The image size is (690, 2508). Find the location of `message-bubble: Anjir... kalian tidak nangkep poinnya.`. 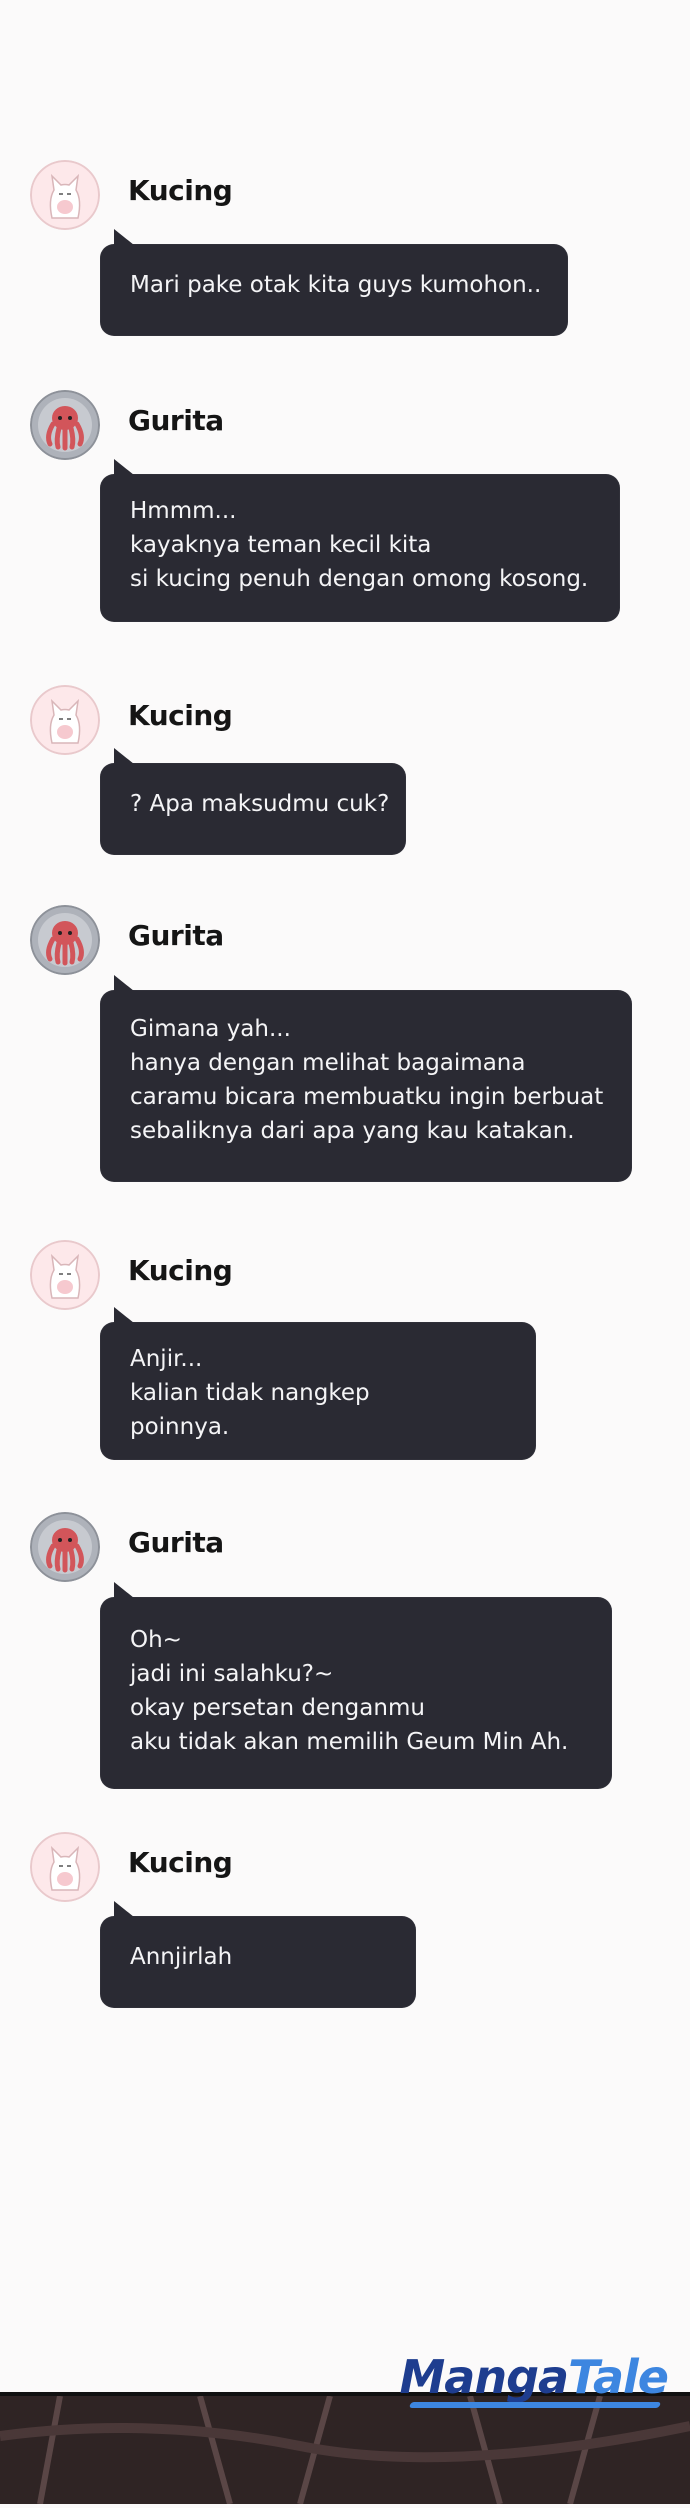

message-bubble: Anjir... kalian tidak nangkep poinnya. is located at coordinates (318, 1383).